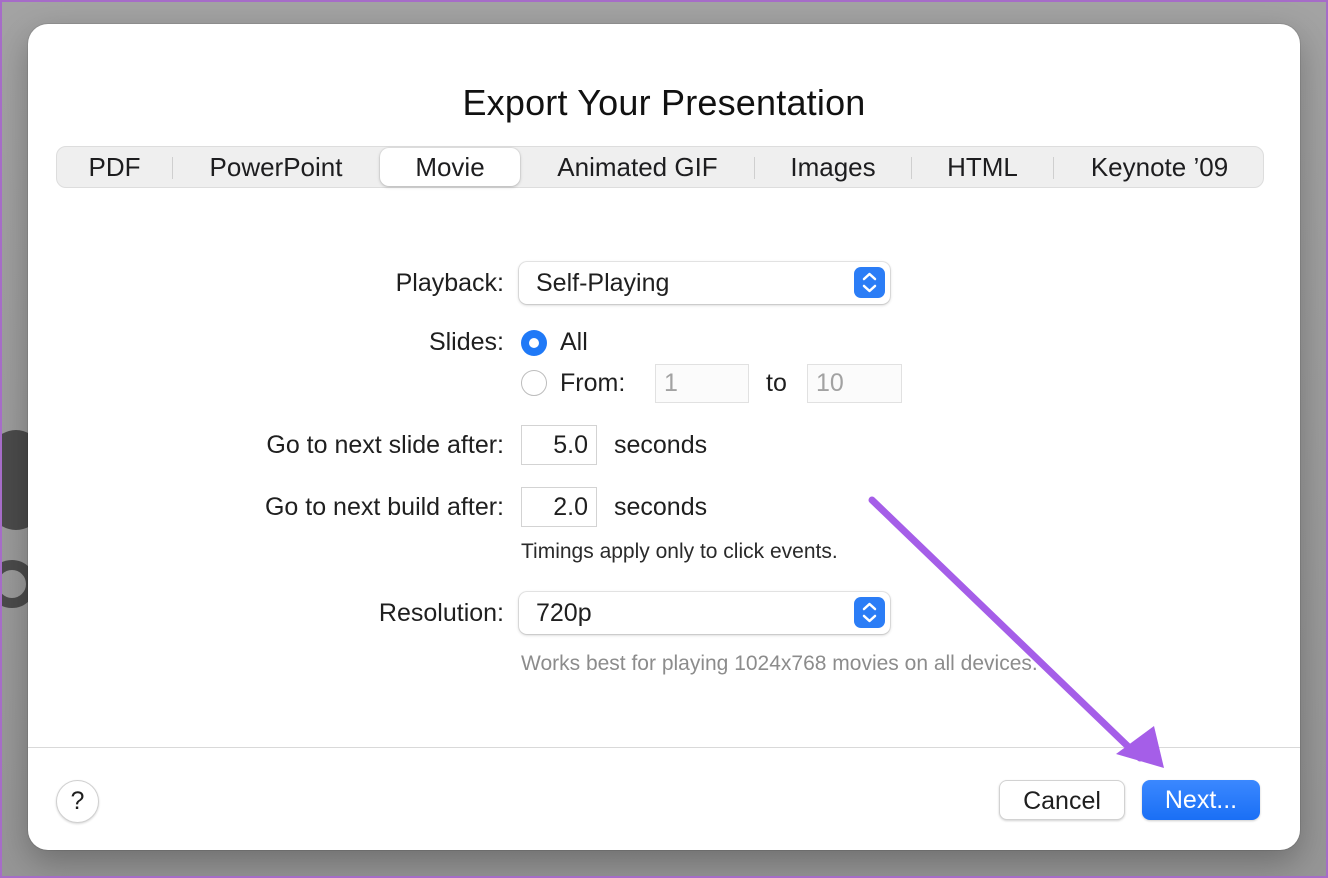 This screenshot has width=1328, height=878. What do you see at coordinates (276, 167) in the screenshot?
I see `tab-powerpoint: PowerPoint` at bounding box center [276, 167].